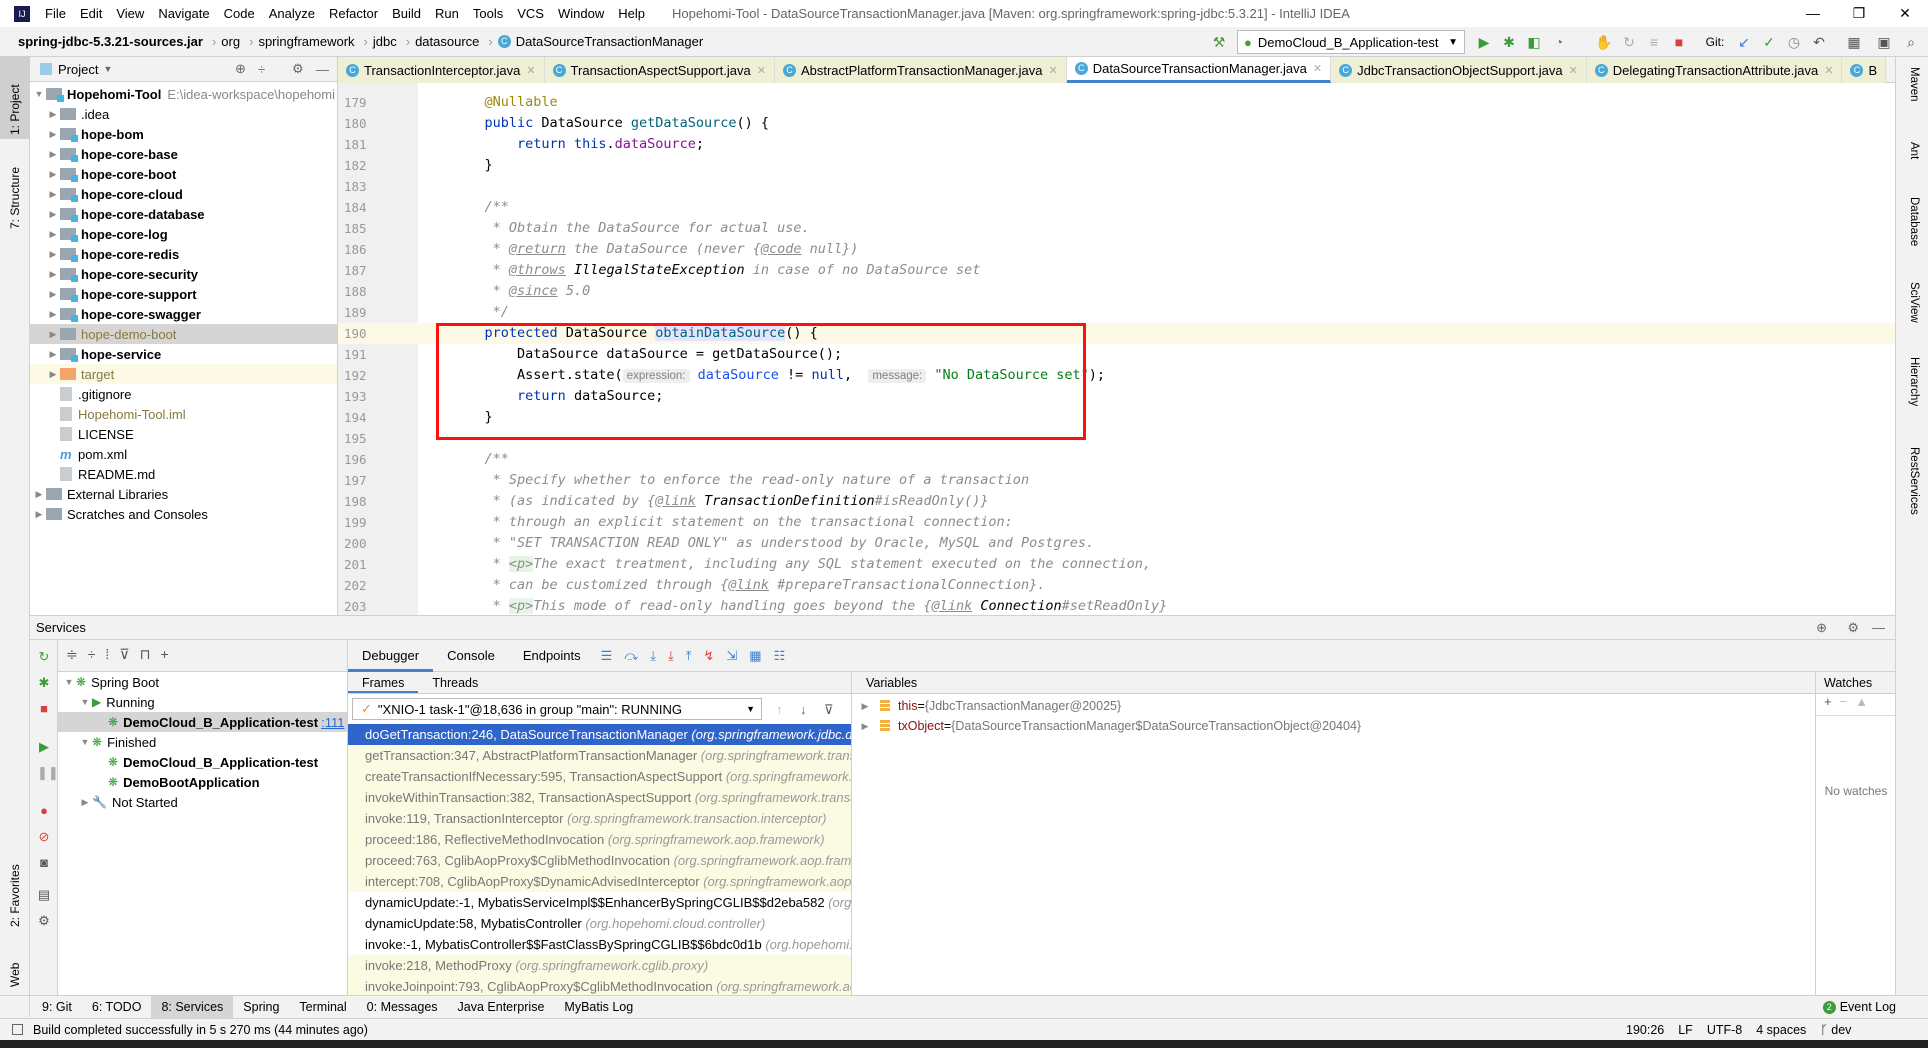  I want to click on layout-icon: ▤, so click(44, 895).